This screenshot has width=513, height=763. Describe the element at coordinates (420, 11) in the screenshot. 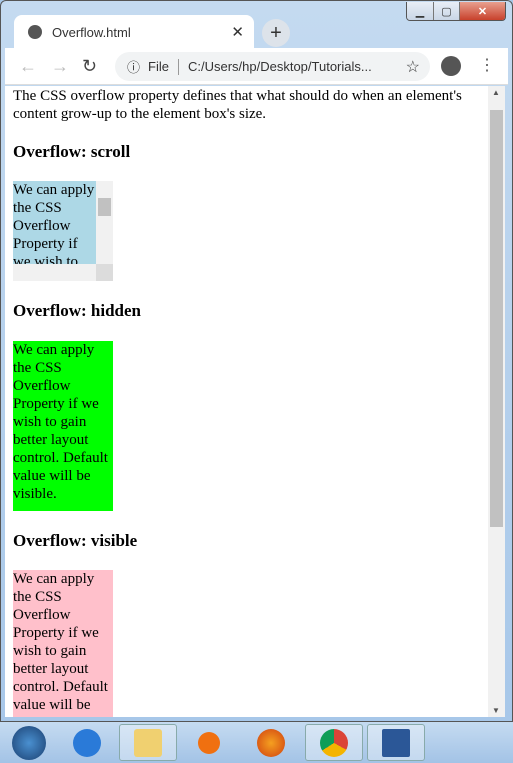

I see `minimize-button: ▁` at that location.